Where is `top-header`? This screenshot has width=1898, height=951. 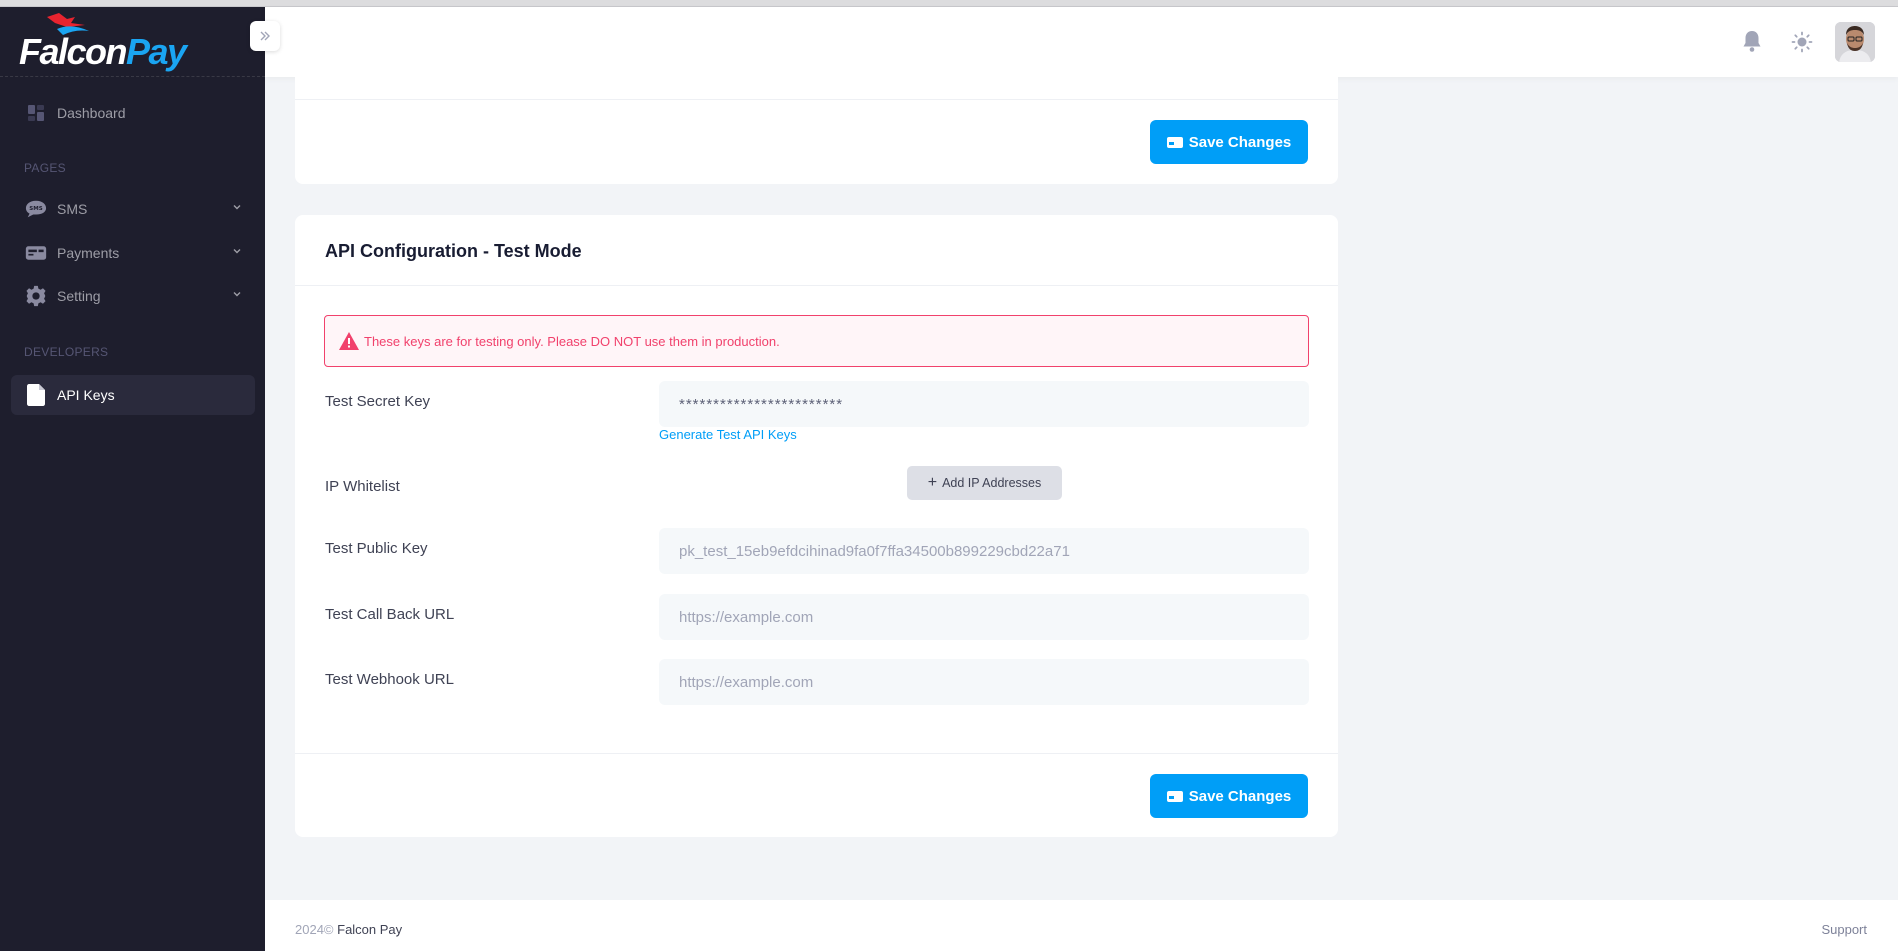
top-header is located at coordinates (1081, 42).